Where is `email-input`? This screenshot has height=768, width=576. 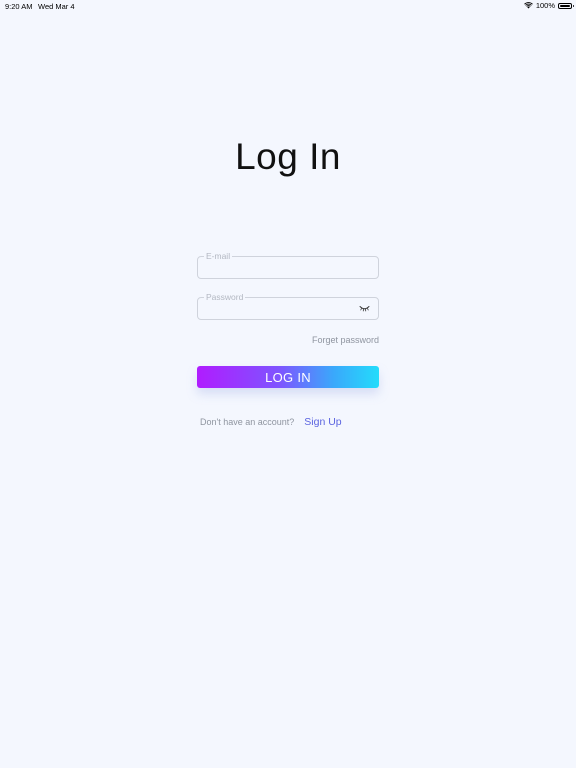 email-input is located at coordinates (281, 268).